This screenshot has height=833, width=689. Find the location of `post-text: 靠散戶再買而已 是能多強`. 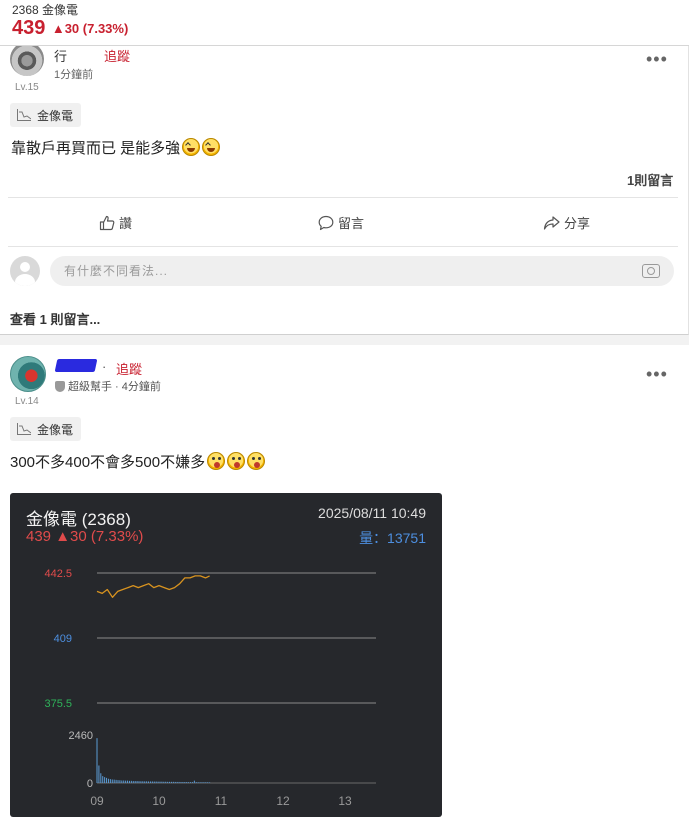

post-text: 靠散戶再買而已 是能多強 is located at coordinates (96, 148).